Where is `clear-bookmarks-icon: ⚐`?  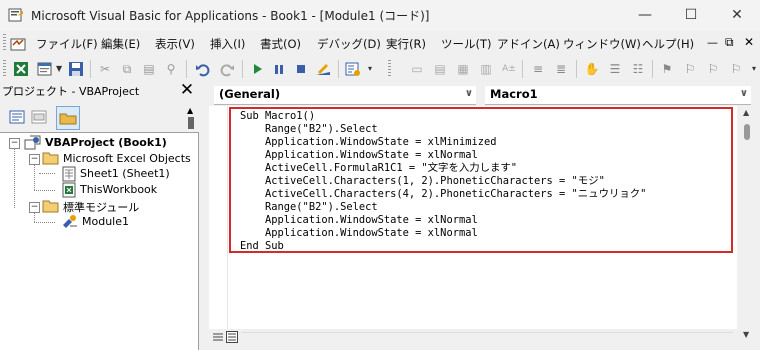 clear-bookmarks-icon: ⚐ is located at coordinates (736, 69).